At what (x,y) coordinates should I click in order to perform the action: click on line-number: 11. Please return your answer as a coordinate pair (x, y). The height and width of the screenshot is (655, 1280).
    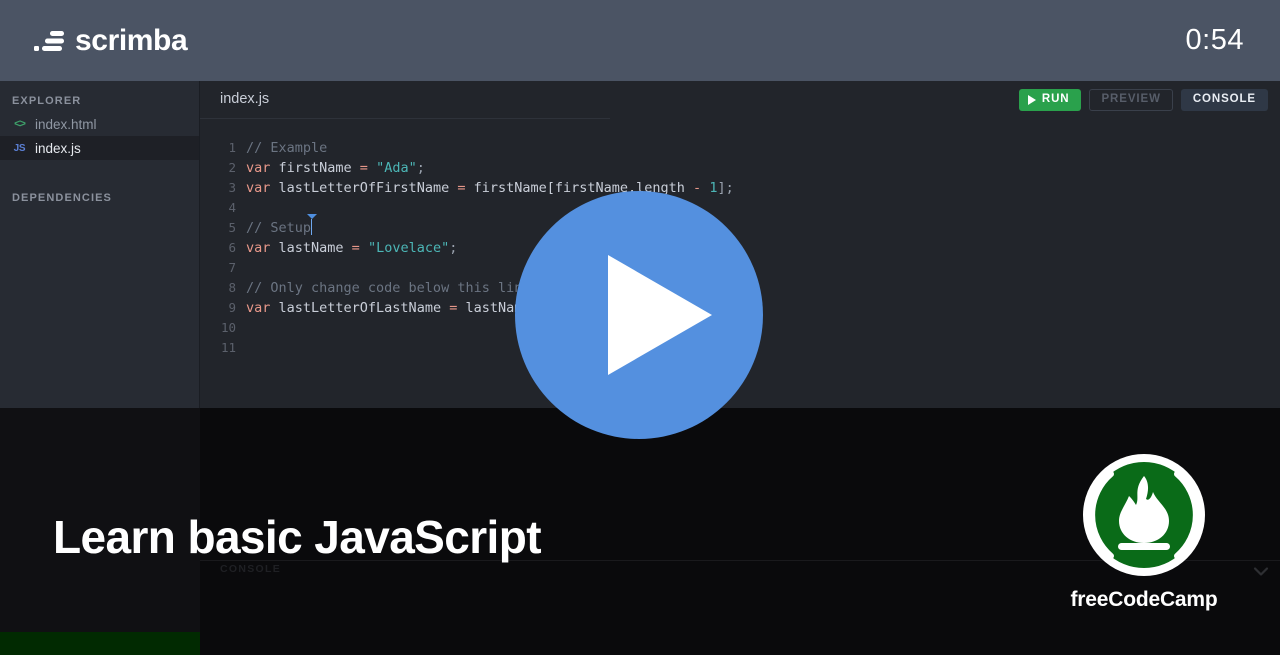
    Looking at the image, I should click on (228, 347).